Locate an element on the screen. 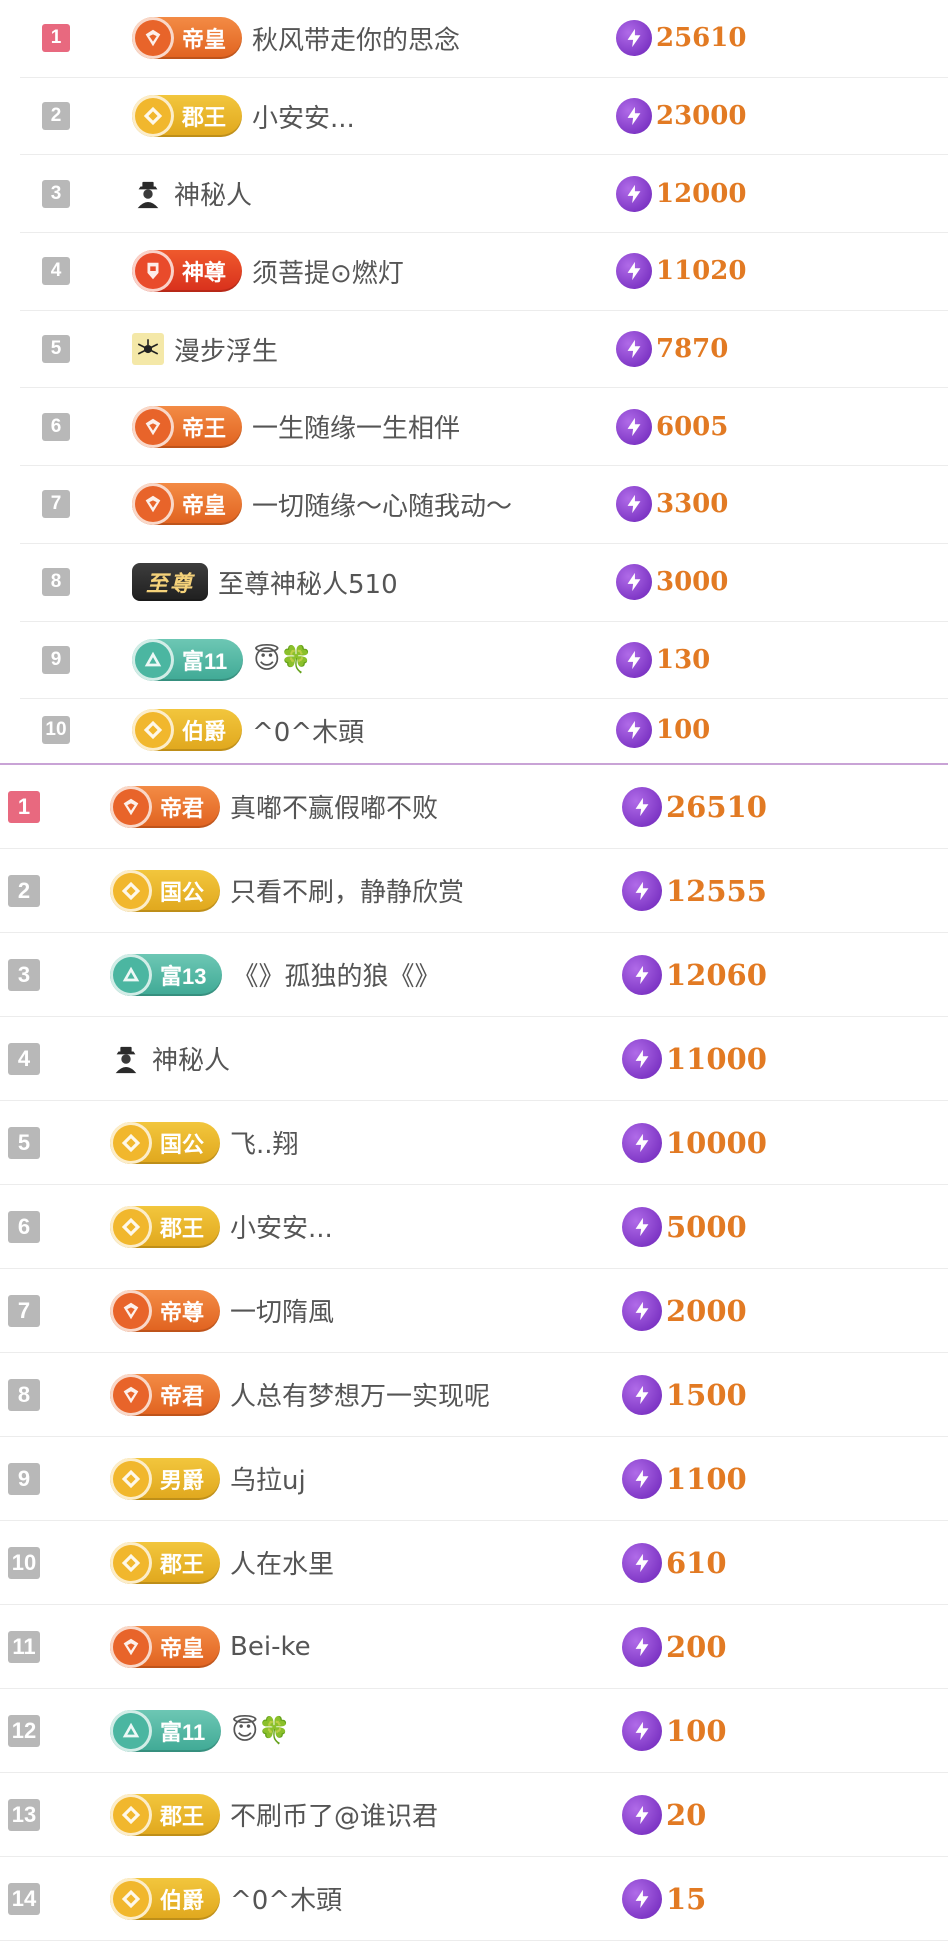  user-name: 至尊神秘人510 is located at coordinates (308, 582).